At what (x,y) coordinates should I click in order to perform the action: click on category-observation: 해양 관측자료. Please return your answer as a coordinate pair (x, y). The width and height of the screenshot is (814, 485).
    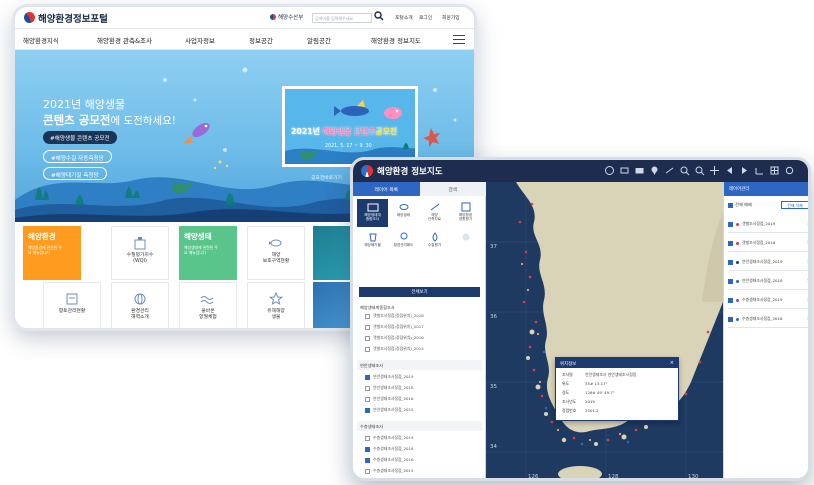
    Looking at the image, I should click on (434, 213).